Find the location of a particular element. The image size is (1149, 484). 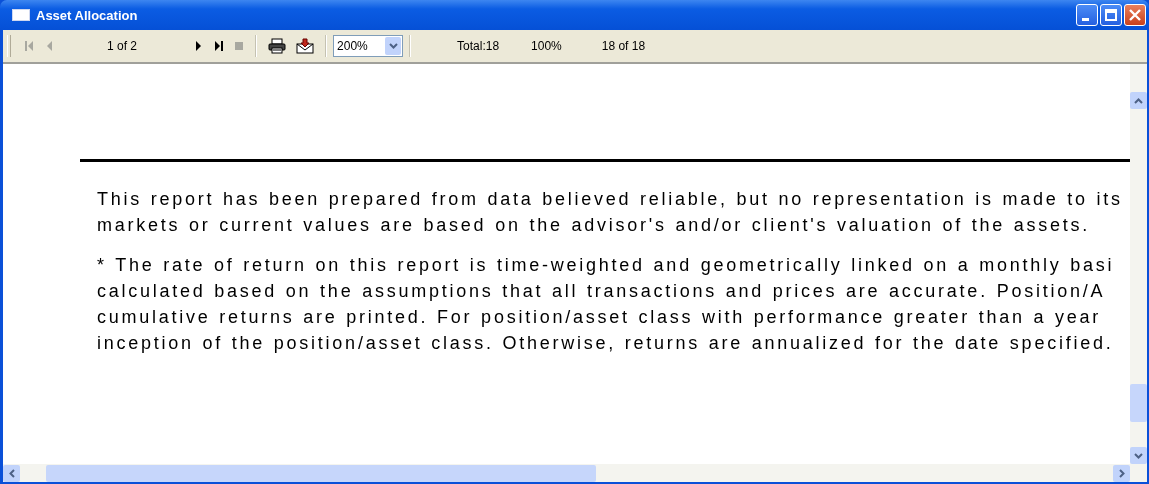

zoom-percent: 100% is located at coordinates (546, 46).